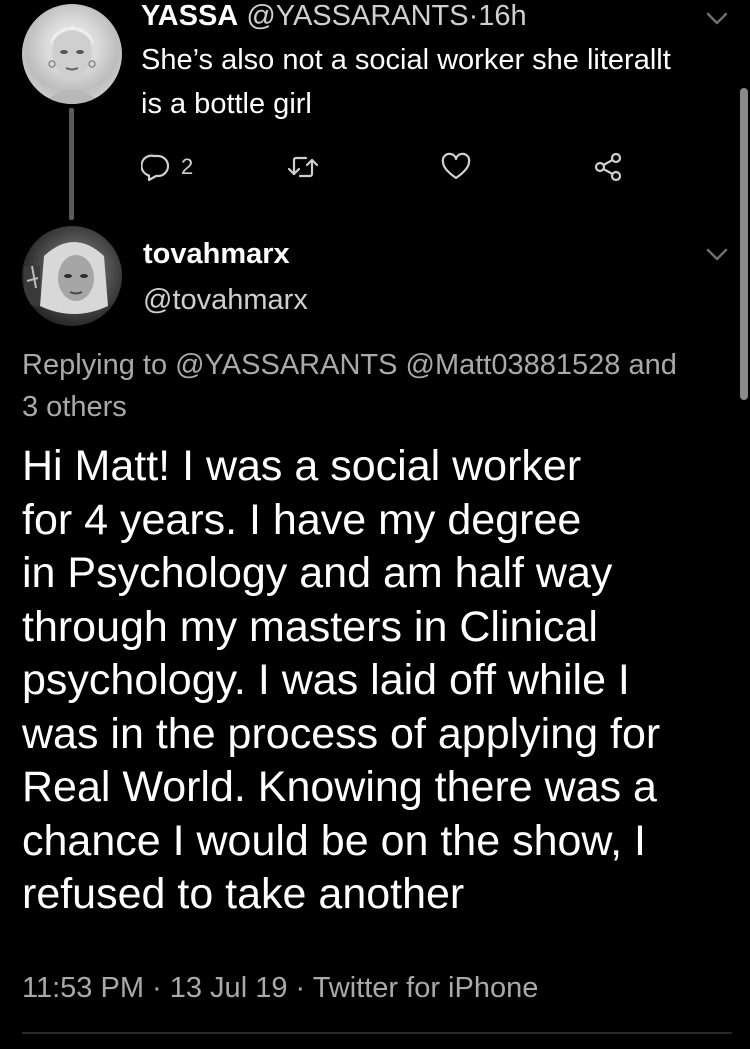 The image size is (750, 1049). What do you see at coordinates (225, 300) in the screenshot?
I see `author-handle: @tovahmarx` at bounding box center [225, 300].